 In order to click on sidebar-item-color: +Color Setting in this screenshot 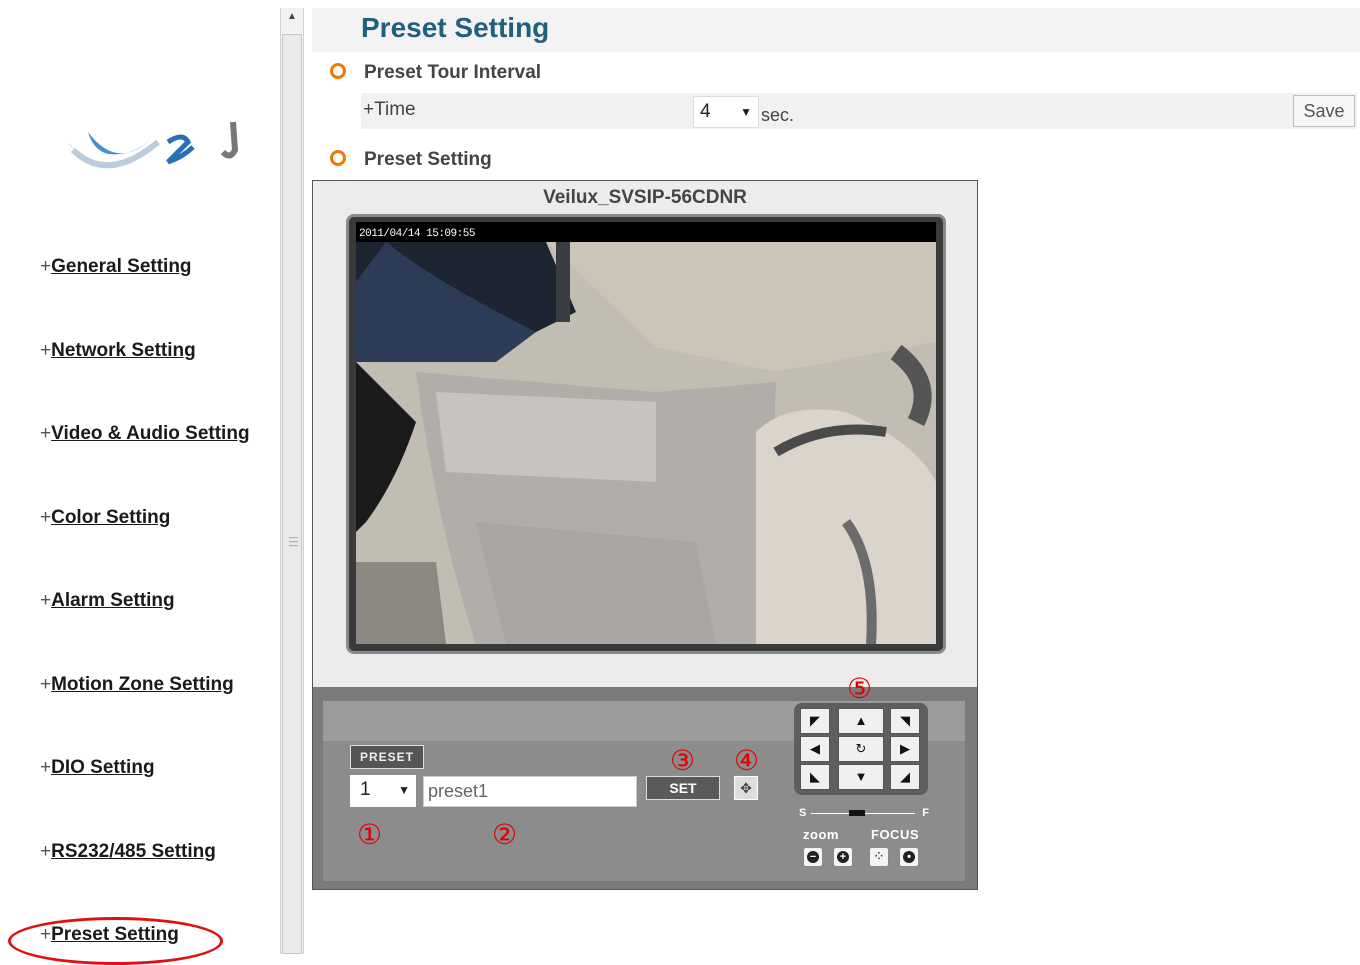, I will do `click(105, 518)`.